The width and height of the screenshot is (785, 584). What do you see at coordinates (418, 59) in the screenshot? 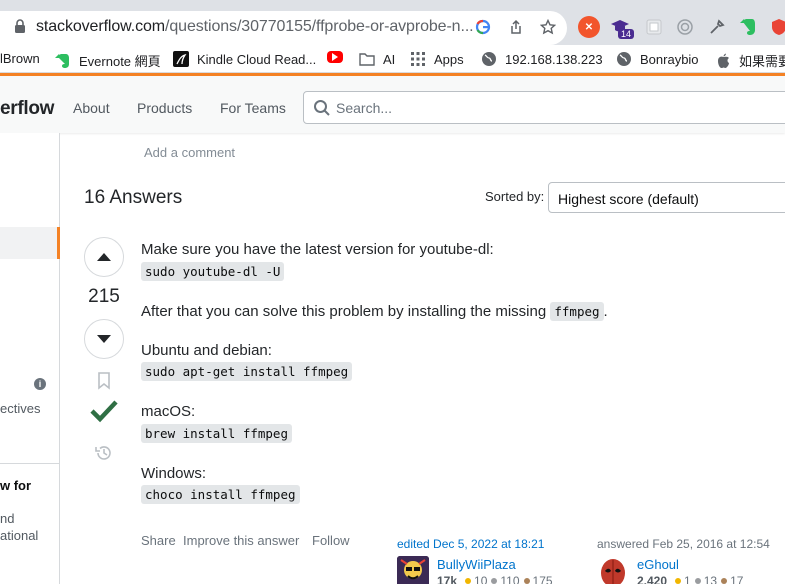
I see `apps-grid-icon` at bounding box center [418, 59].